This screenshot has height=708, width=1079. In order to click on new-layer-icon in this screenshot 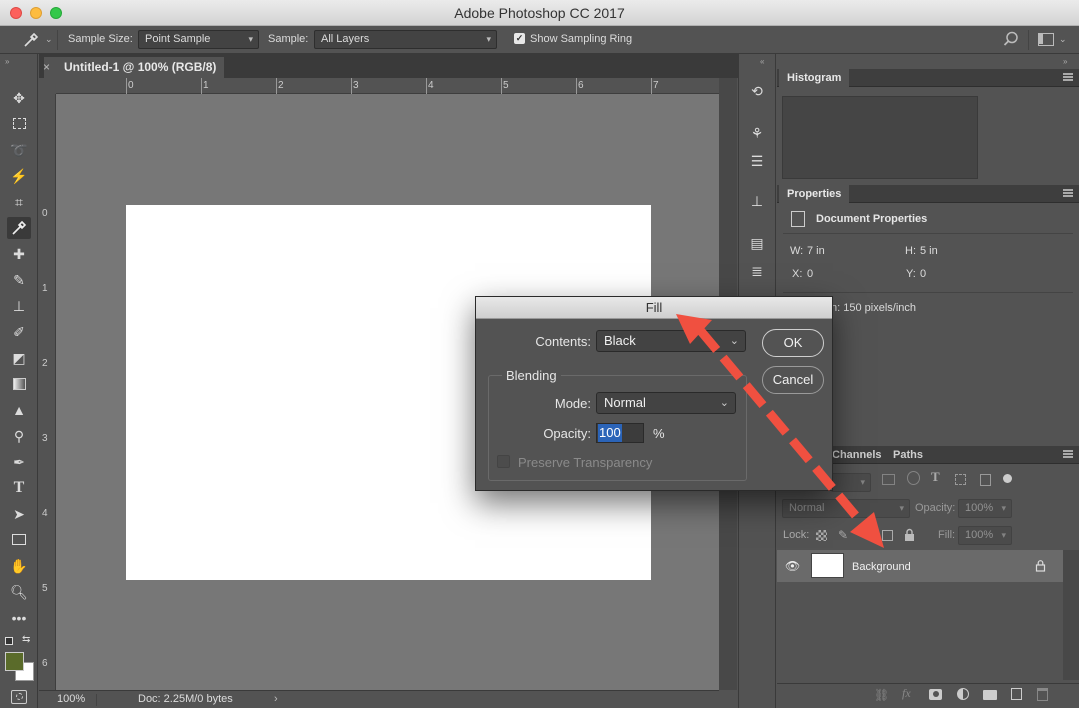, I will do `click(1016, 694)`.